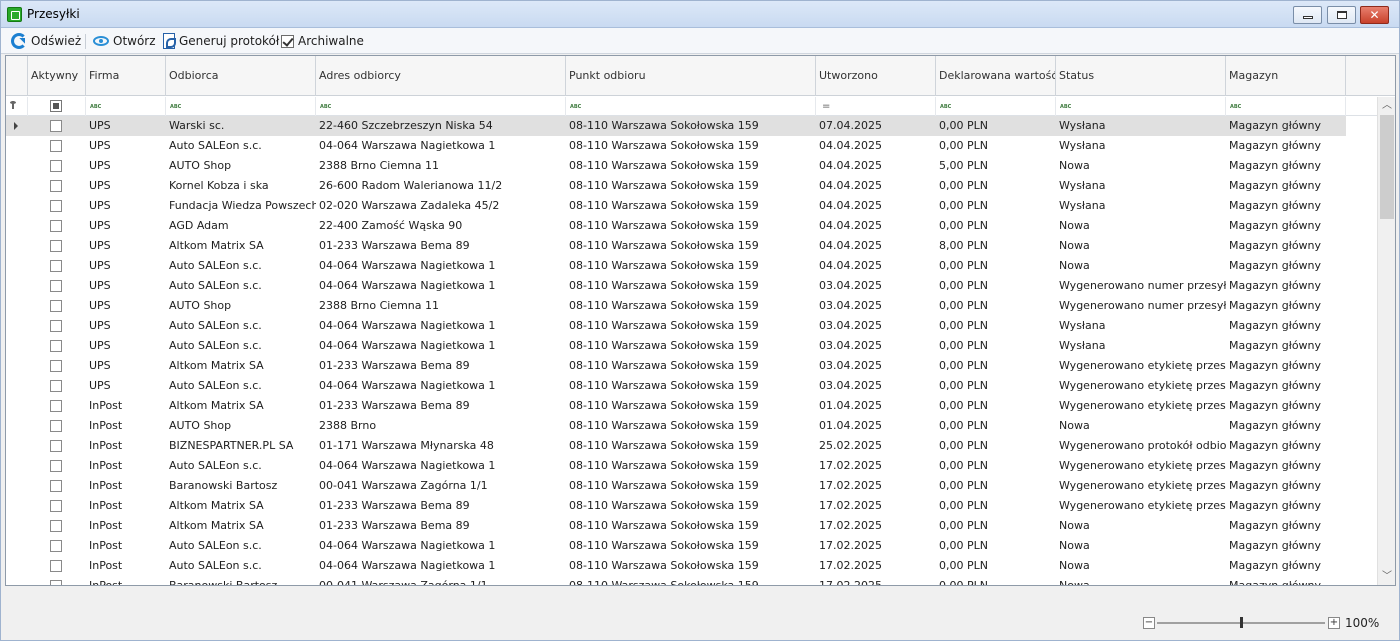 Image resolution: width=1400 pixels, height=641 pixels. I want to click on column-header-status: Status, so click(1141, 76).